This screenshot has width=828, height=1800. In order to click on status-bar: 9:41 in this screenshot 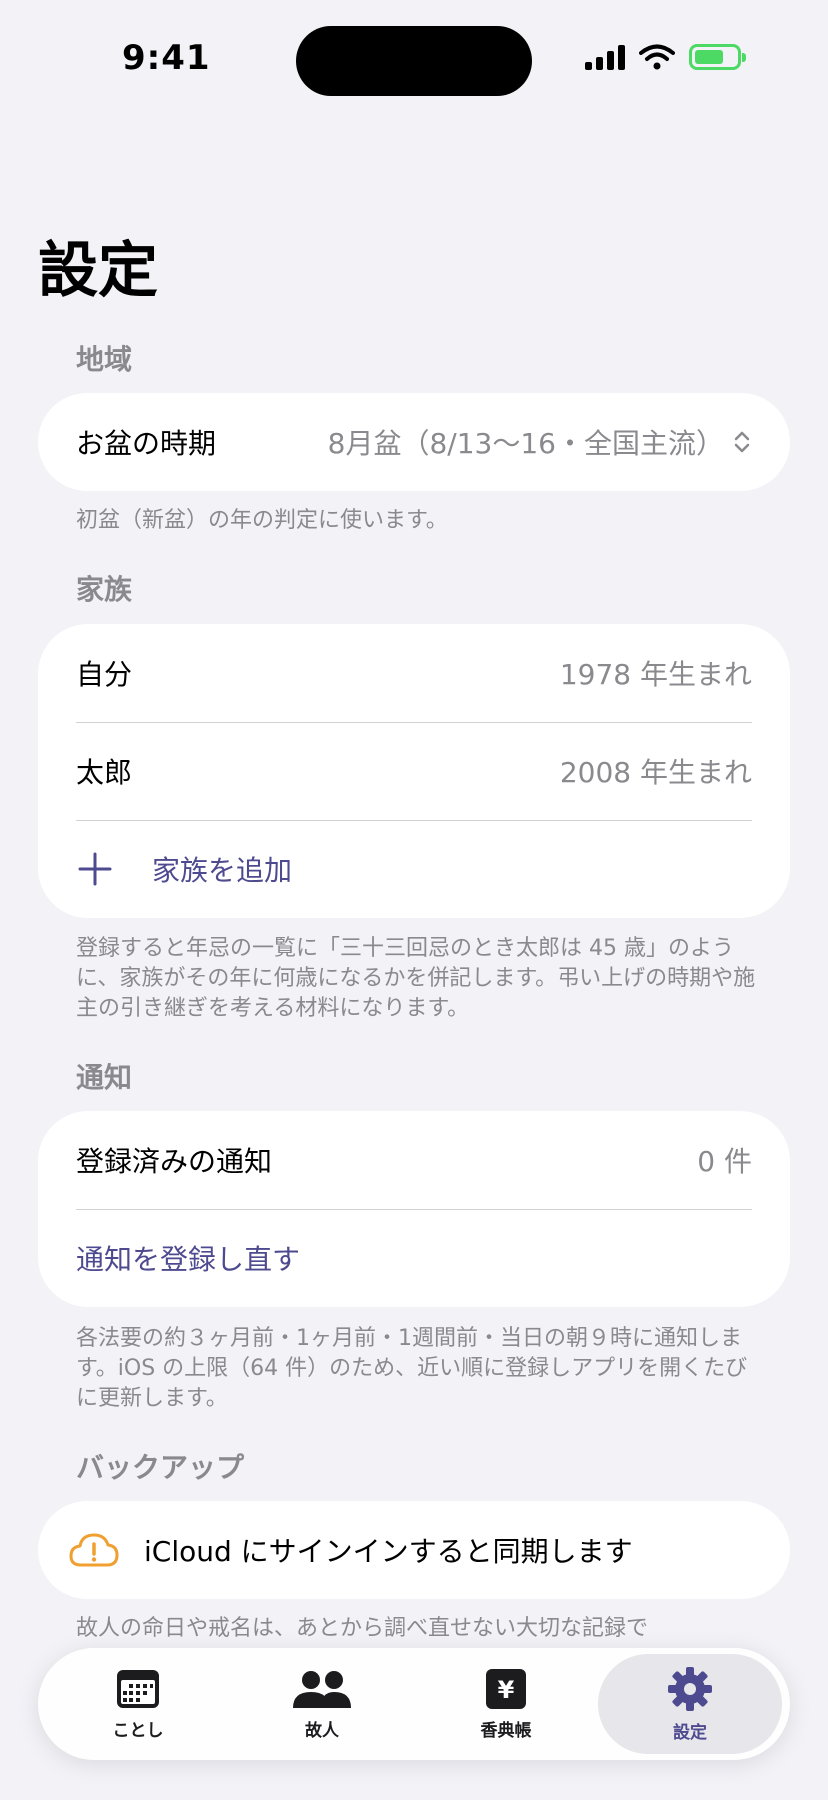, I will do `click(414, 60)`.